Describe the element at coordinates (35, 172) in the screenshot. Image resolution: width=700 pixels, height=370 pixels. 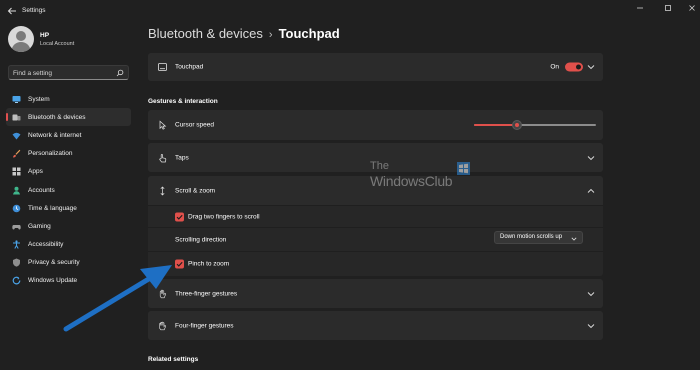
I see `sidebar-item-label: Apps` at that location.